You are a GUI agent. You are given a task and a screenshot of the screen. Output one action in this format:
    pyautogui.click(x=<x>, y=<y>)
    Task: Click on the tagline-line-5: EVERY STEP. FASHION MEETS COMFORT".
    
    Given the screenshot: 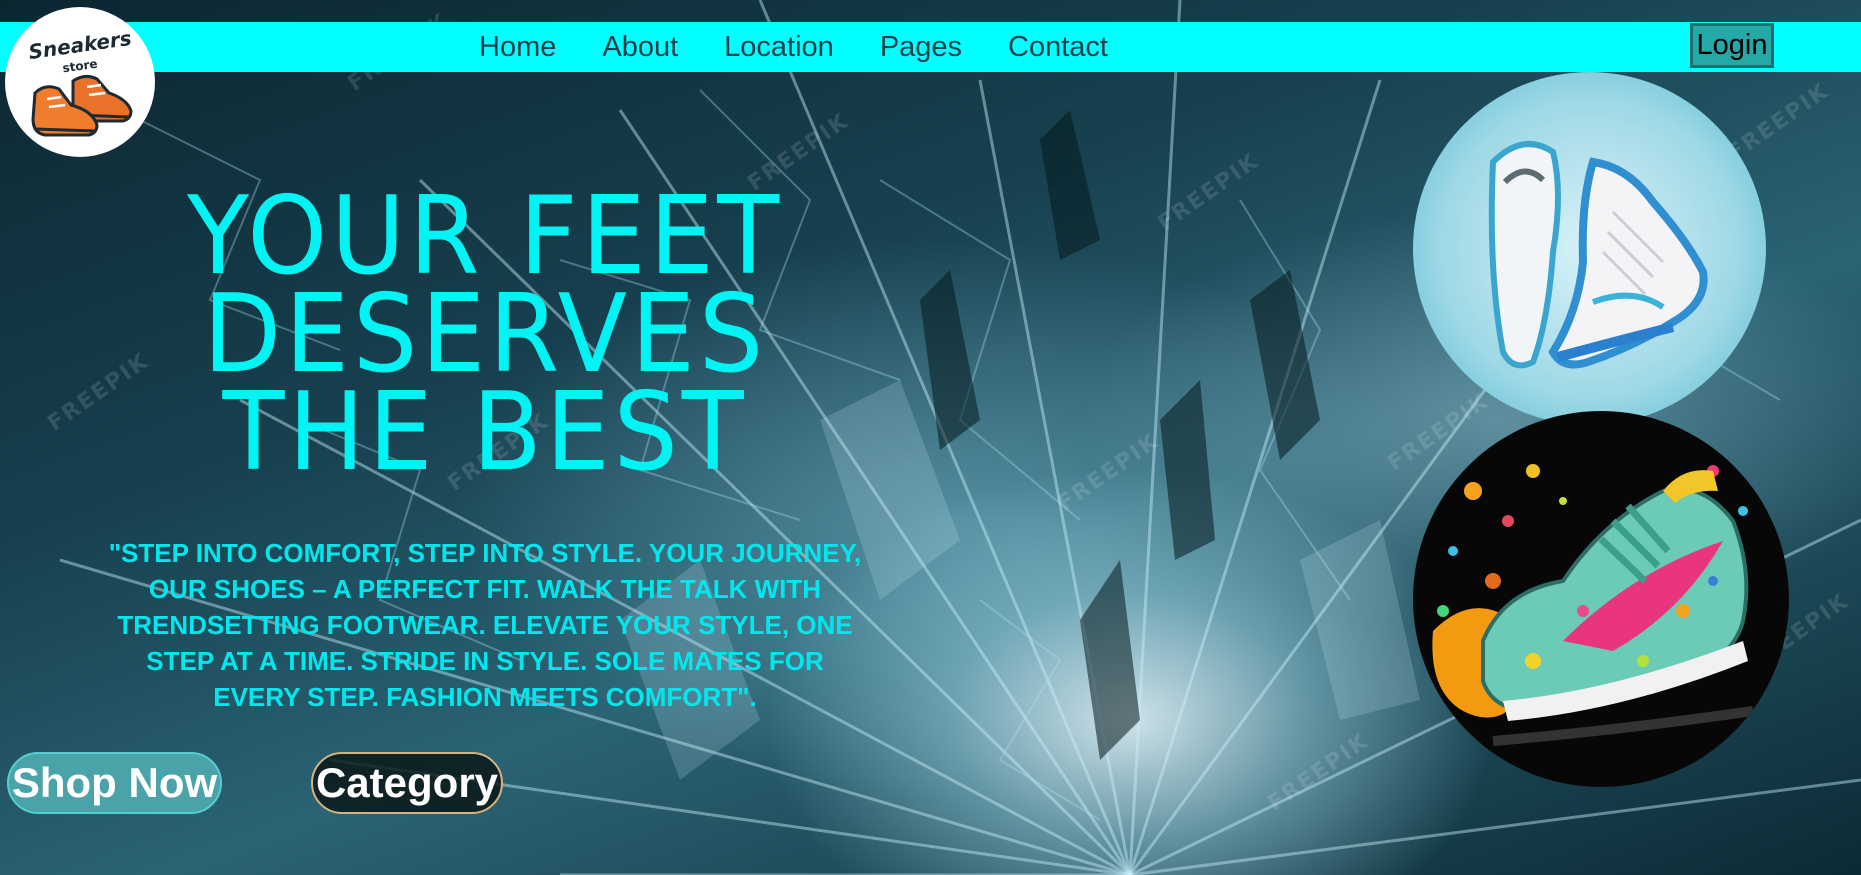 What is the action you would take?
    pyautogui.click(x=485, y=697)
    